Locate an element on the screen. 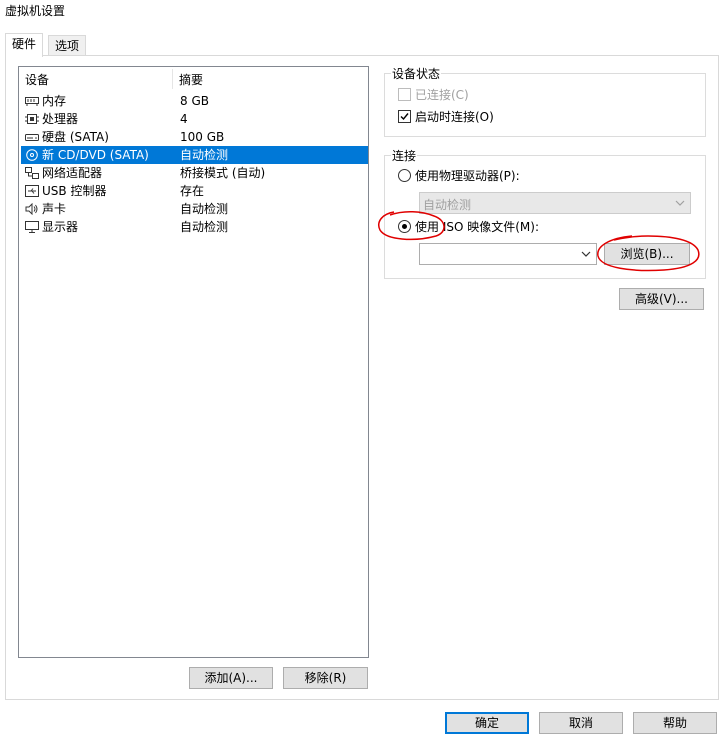 Image resolution: width=725 pixels, height=741 pixels. device-summary: 4 is located at coordinates (184, 119).